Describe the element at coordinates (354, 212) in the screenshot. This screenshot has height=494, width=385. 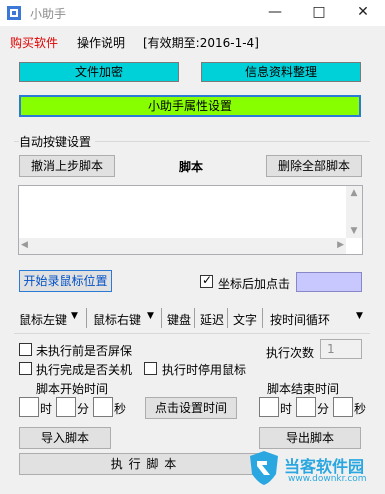
I see `vertical-scrollbar: ▲ ▼` at that location.